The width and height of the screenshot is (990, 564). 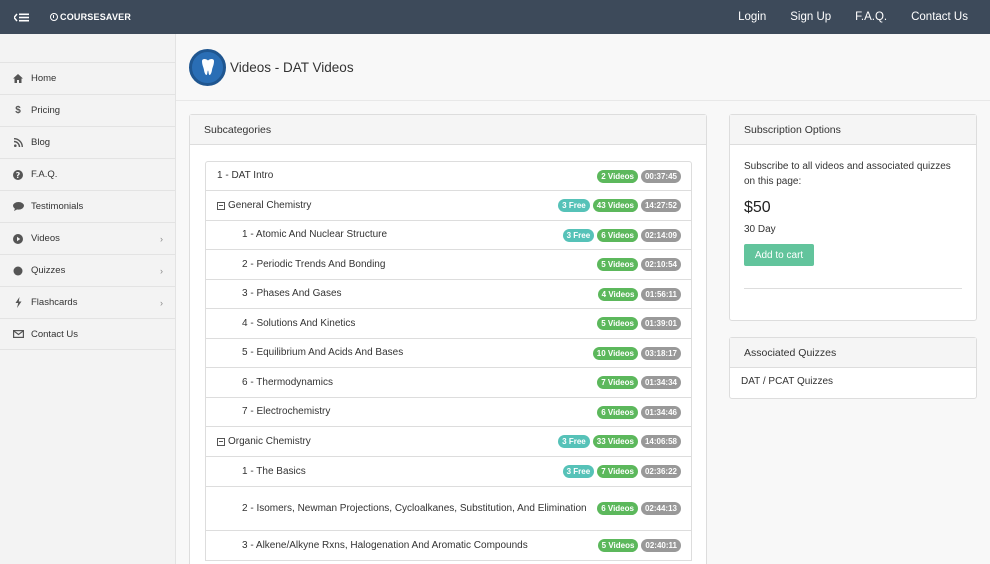 What do you see at coordinates (660, 471) in the screenshot?
I see `duration-badge: 02:36:22` at bounding box center [660, 471].